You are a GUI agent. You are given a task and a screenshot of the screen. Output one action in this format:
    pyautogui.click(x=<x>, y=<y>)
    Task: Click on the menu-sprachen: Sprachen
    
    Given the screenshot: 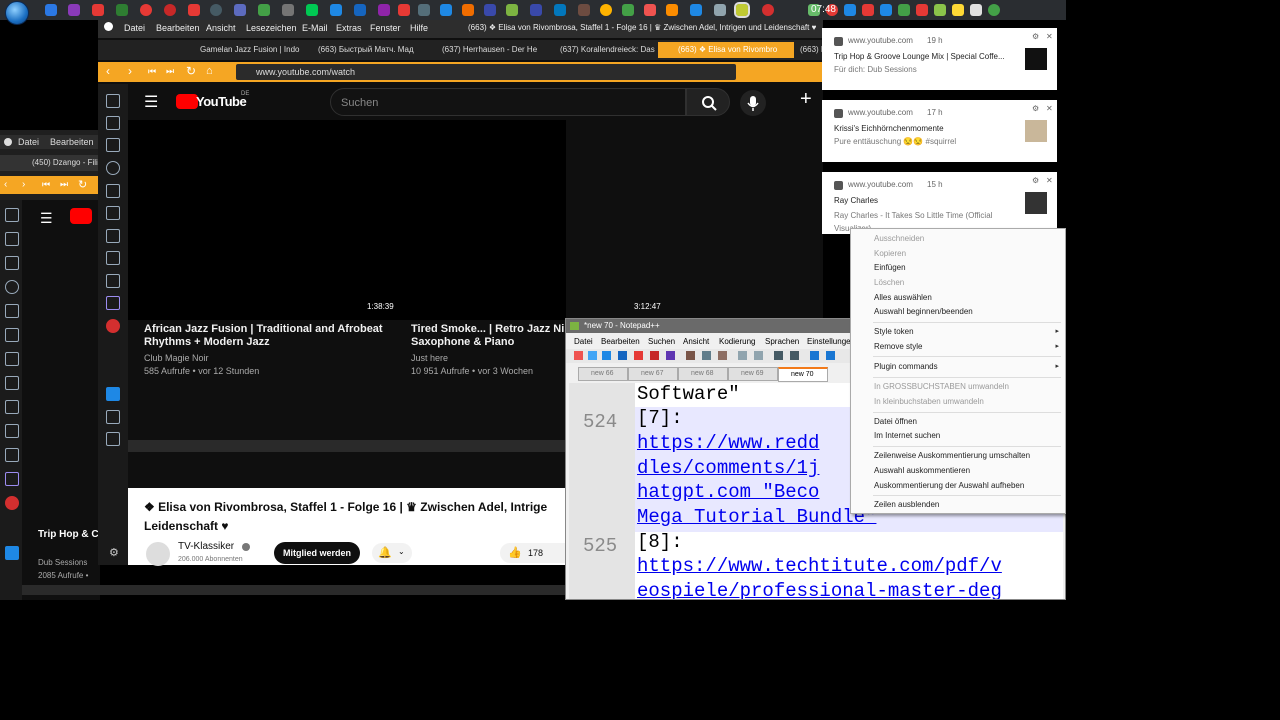 What is the action you would take?
    pyautogui.click(x=782, y=341)
    